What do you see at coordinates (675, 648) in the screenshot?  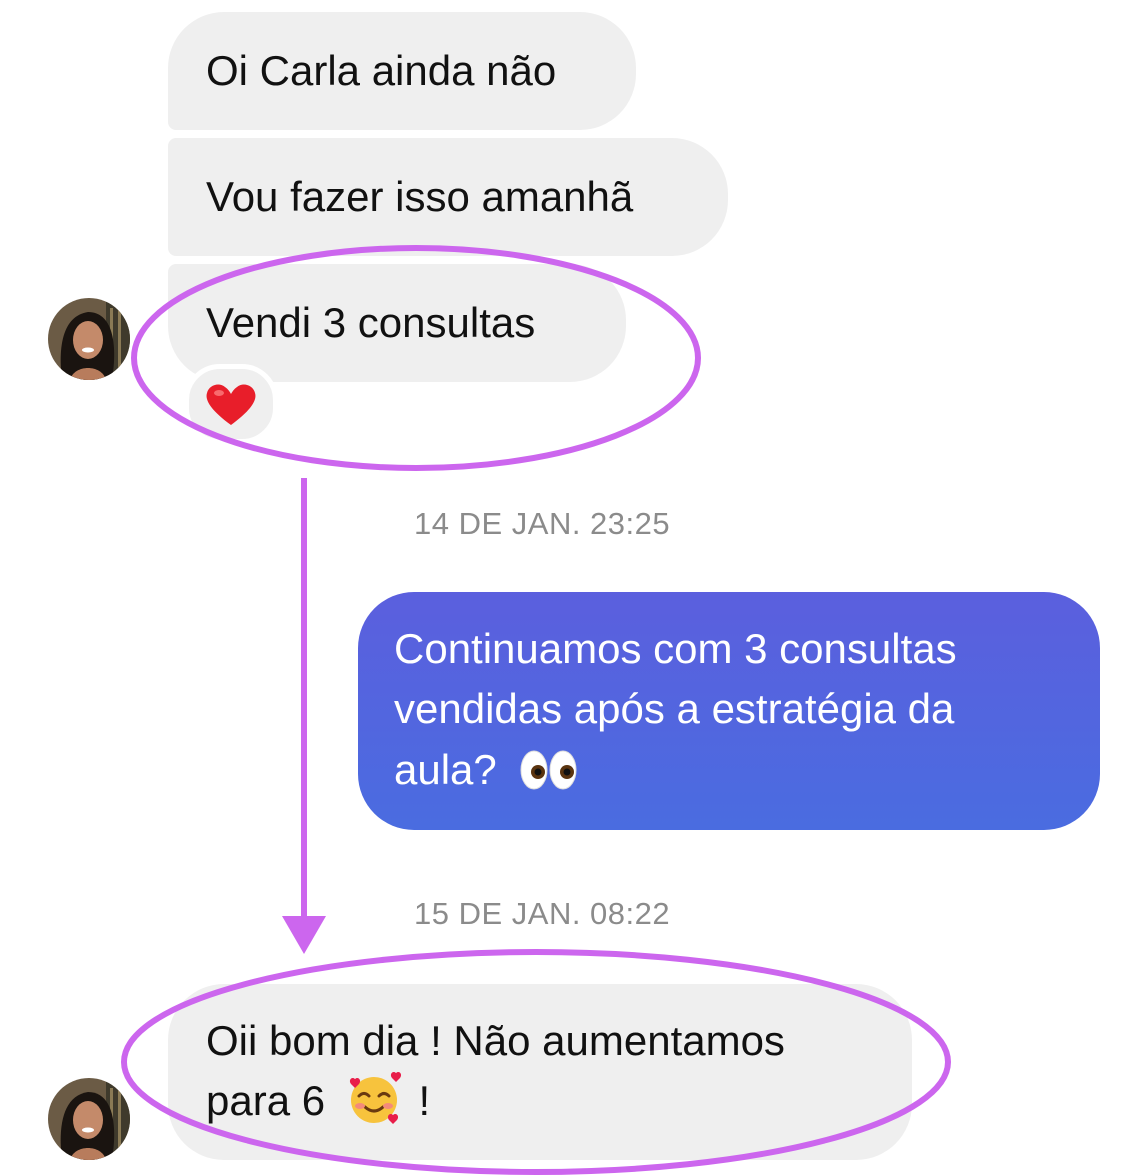 I see `outgoing-text-line-1: Continuamos com 3 consultas` at bounding box center [675, 648].